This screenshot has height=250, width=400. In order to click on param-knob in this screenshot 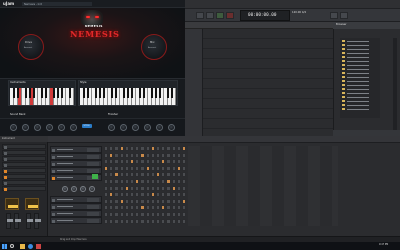, I will do `click(13, 127)`.